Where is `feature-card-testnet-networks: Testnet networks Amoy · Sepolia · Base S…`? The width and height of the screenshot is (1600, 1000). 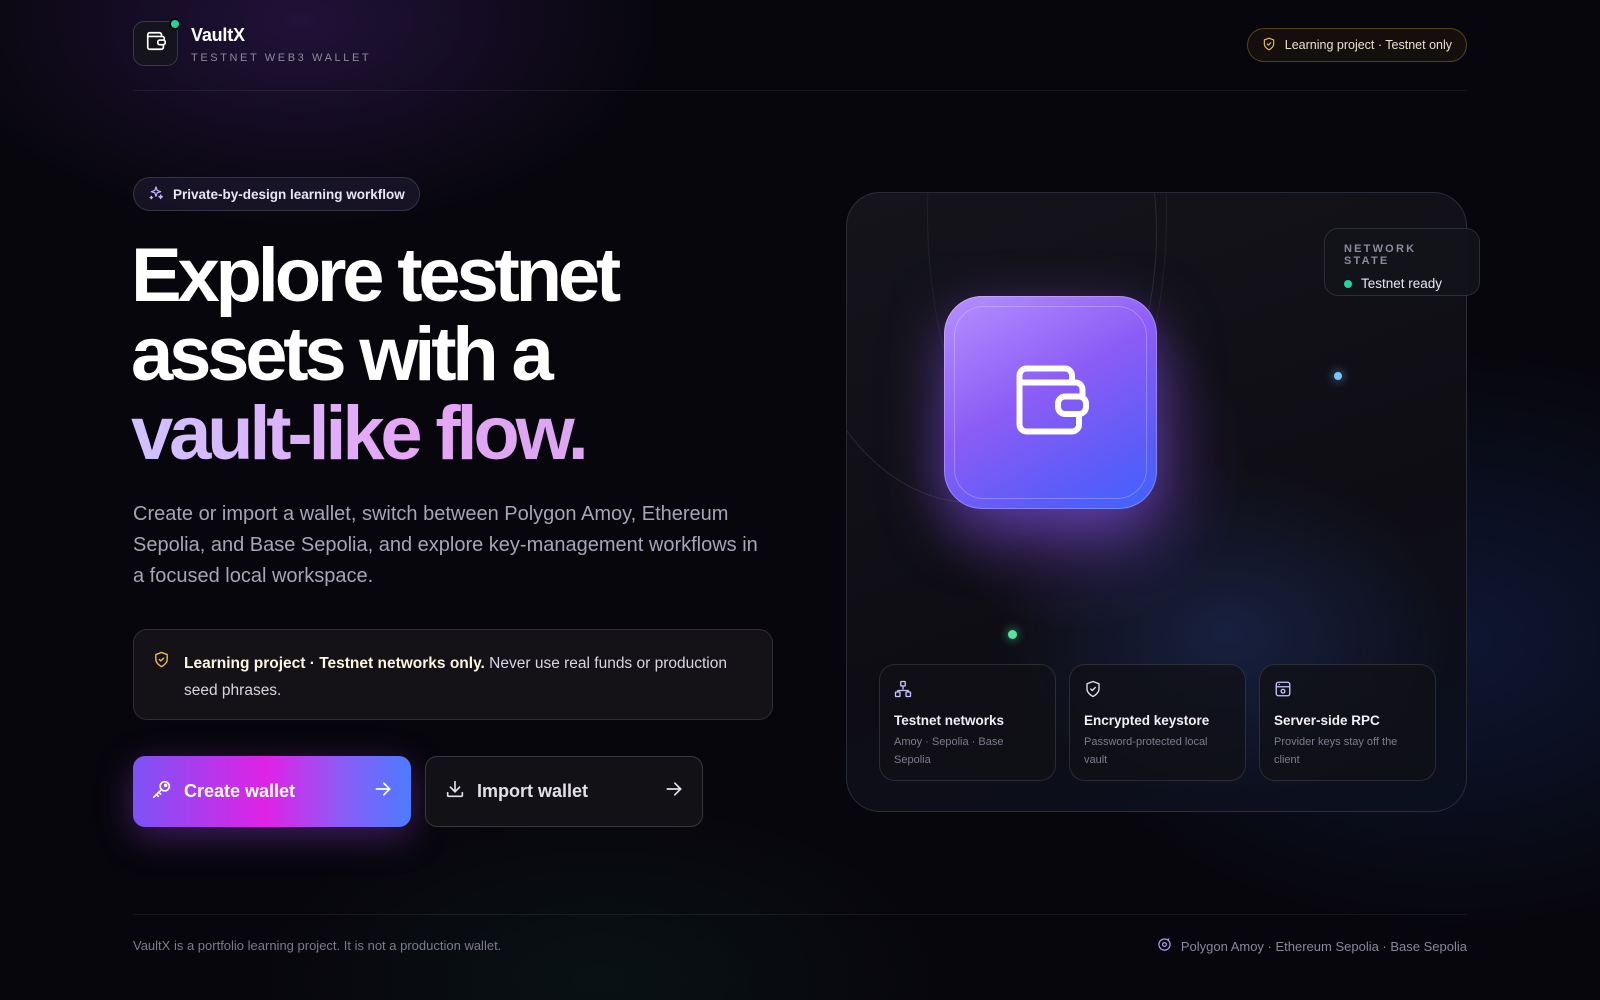 feature-card-testnet-networks: Testnet networks Amoy · Sepolia · Base S… is located at coordinates (967, 722).